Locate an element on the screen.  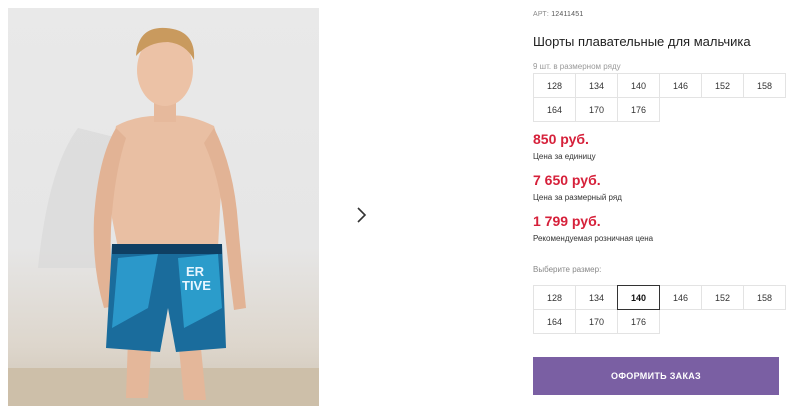
range-size-cell: 170 is located at coordinates (596, 109).